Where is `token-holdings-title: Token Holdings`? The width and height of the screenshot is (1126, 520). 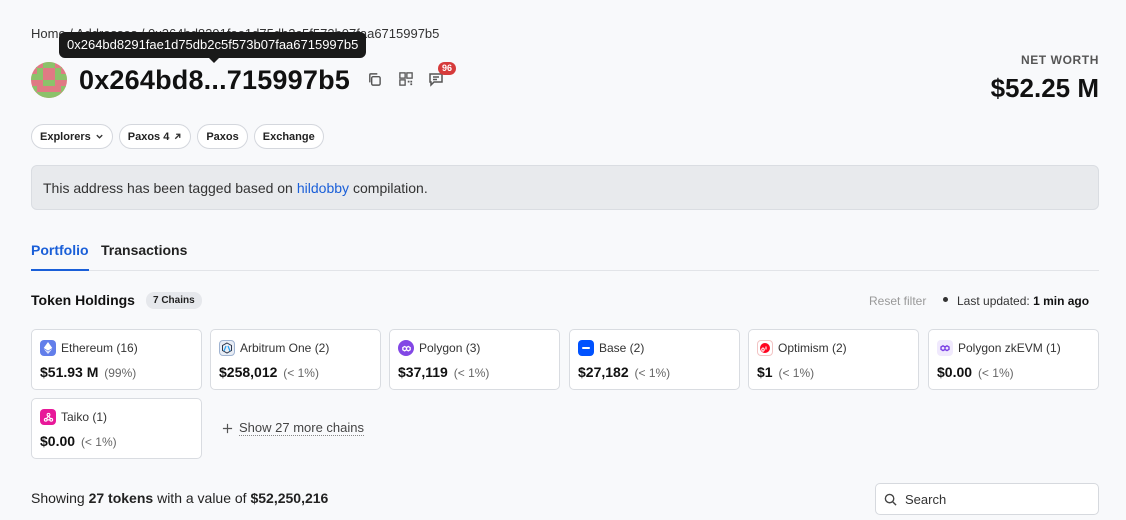 token-holdings-title: Token Holdings is located at coordinates (83, 300).